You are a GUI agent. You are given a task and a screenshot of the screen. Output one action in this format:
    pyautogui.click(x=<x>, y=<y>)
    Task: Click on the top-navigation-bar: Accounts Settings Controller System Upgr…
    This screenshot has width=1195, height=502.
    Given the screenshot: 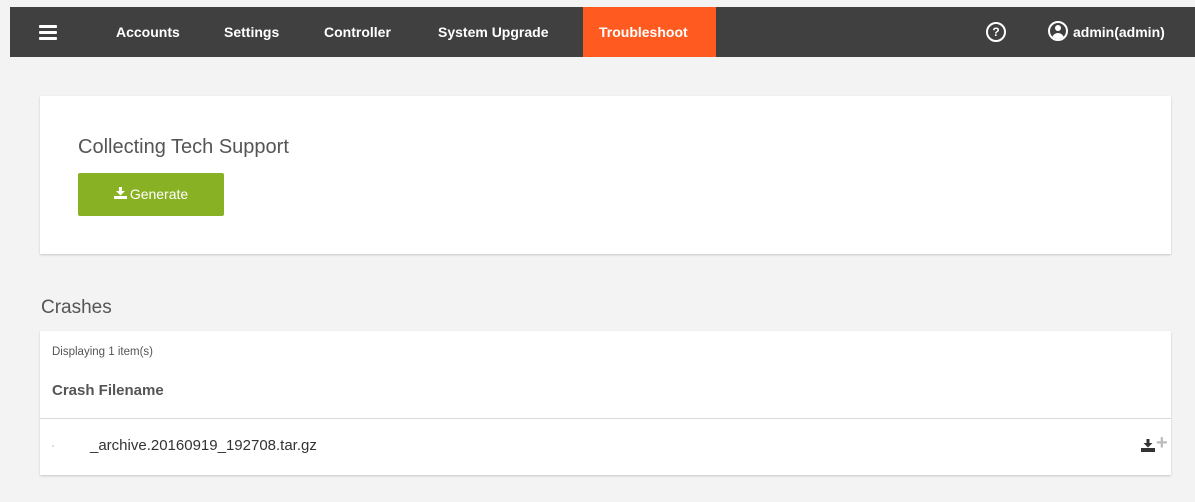 What is the action you would take?
    pyautogui.click(x=602, y=32)
    